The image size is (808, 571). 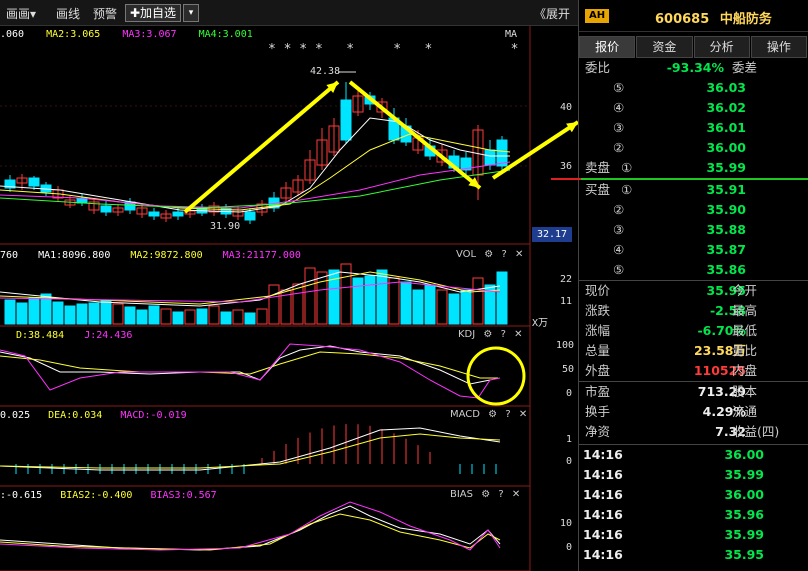 I want to click on kdj-j: J:24.436, so click(x=108, y=335).